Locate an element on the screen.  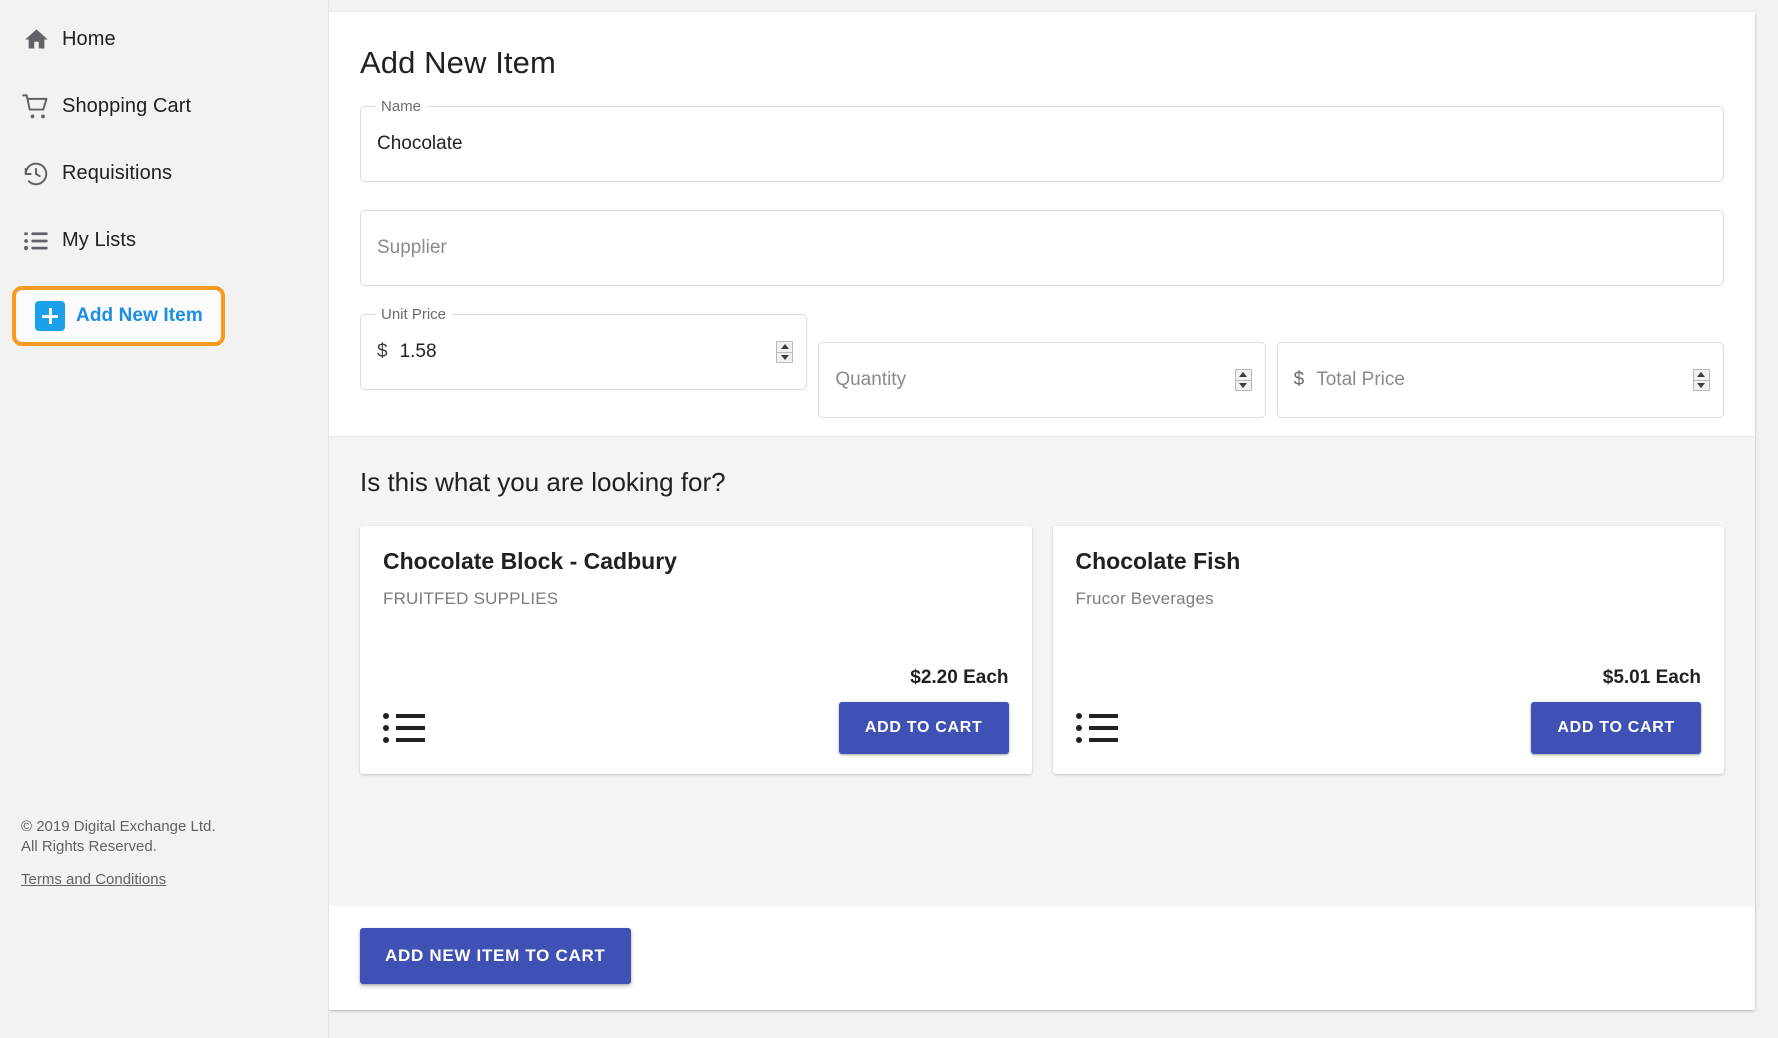
add-new-item-to-cart-button: ADD NEW ITEM TO CART is located at coordinates (495, 956).